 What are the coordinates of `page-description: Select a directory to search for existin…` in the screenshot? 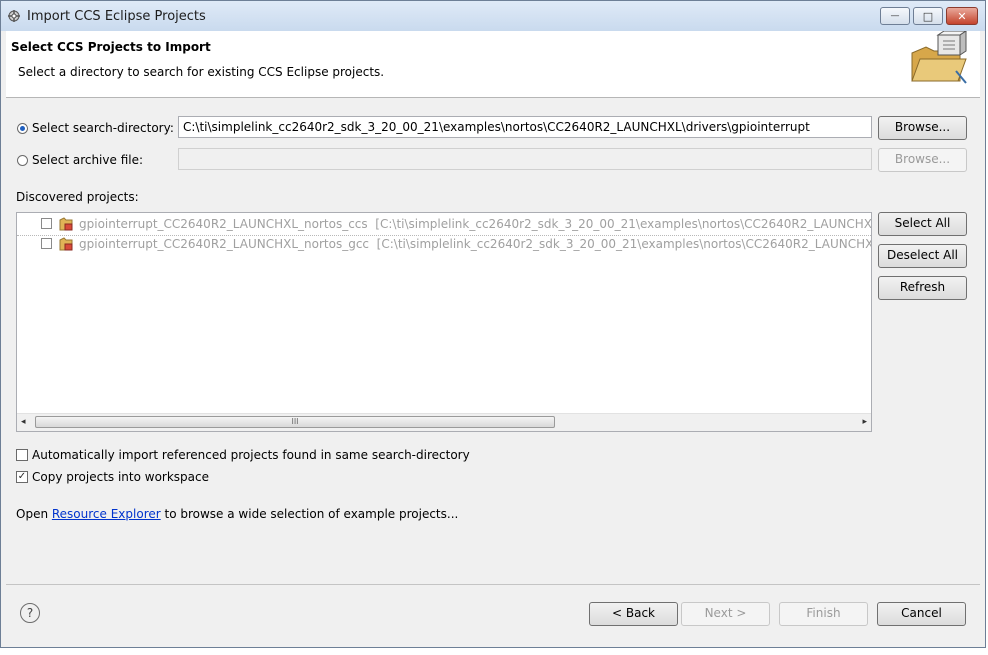 It's located at (201, 72).